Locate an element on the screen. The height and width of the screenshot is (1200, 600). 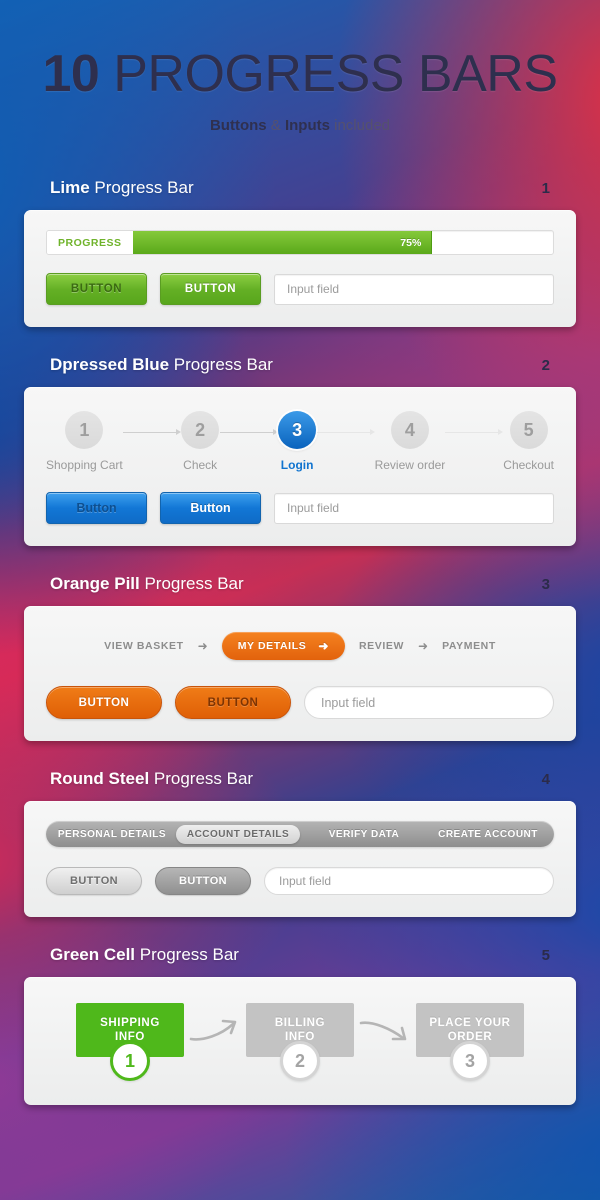
section-heading-round-steel: Round Steel Progress Bar 4 is located at coordinates (300, 779).